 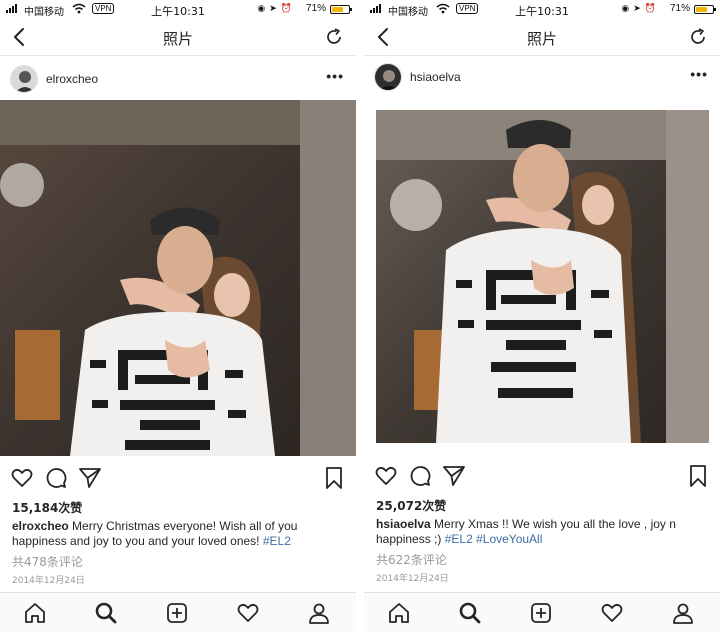 What do you see at coordinates (360, 316) in the screenshot?
I see `screen-divider` at bounding box center [360, 316].